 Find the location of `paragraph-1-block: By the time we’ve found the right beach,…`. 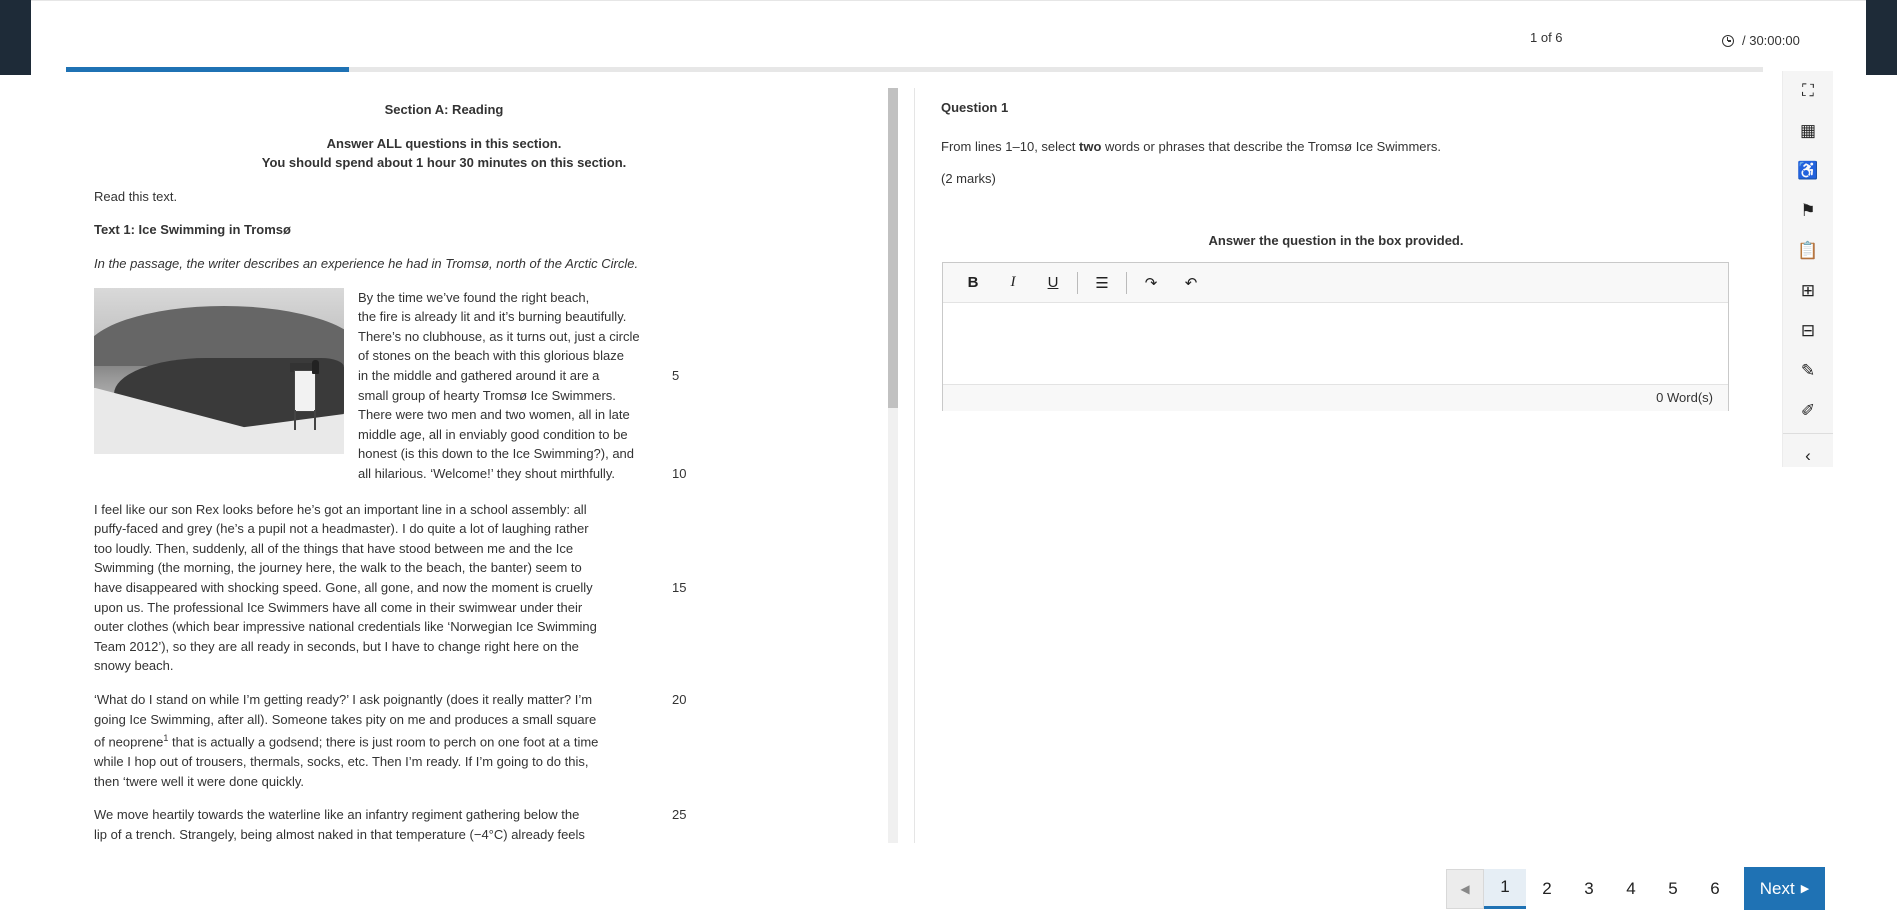

paragraph-1-block: By the time we’ve found the right beach,… is located at coordinates (444, 386).